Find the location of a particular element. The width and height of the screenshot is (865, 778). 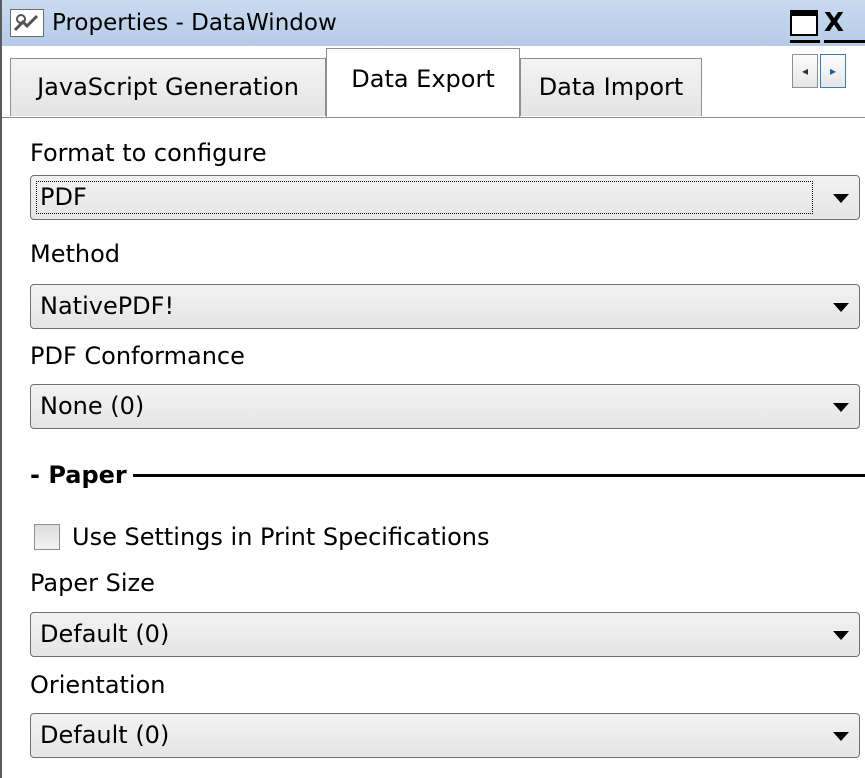

use-print-settings-checkbox is located at coordinates (47, 537).